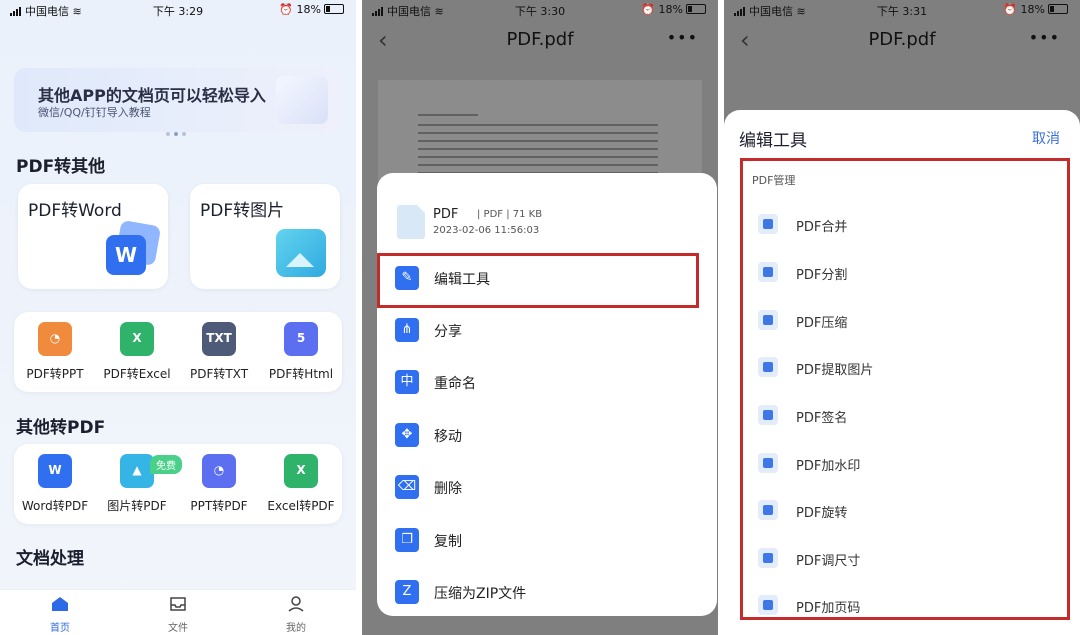  Describe the element at coordinates (55, 374) in the screenshot. I see `tool-label: PDF转PPT` at that location.